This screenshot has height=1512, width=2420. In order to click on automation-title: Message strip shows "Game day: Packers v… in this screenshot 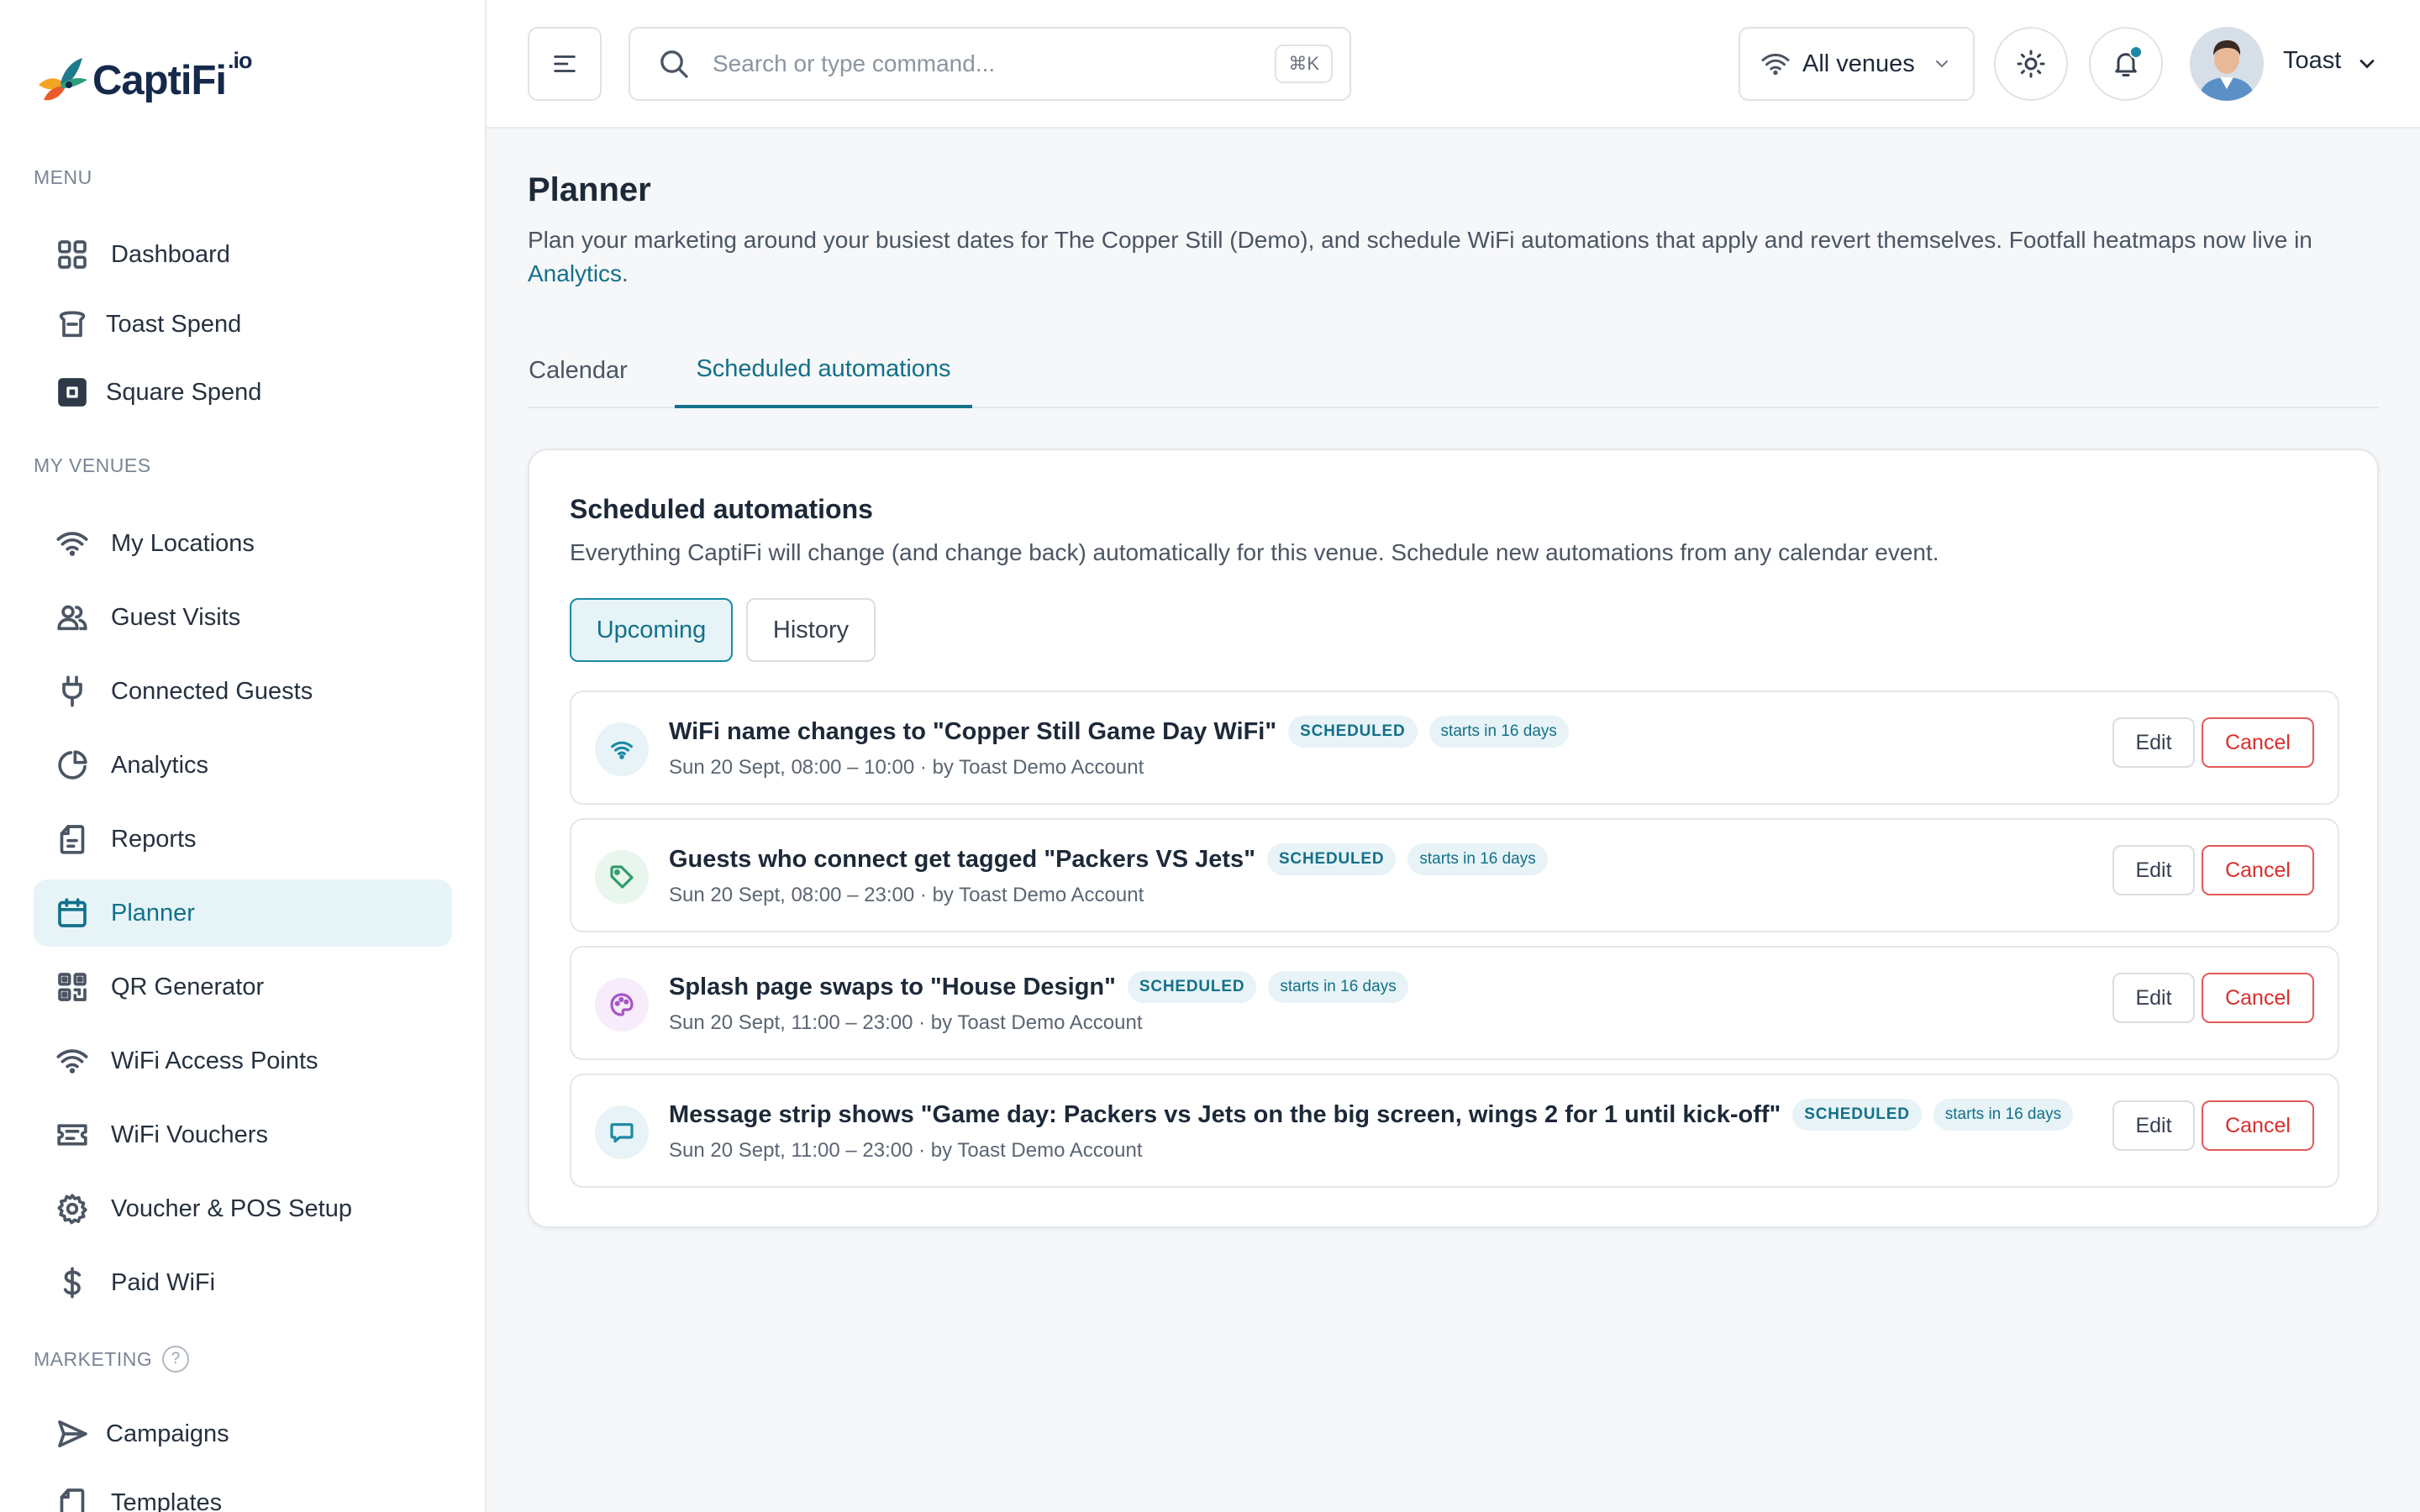, I will do `click(1225, 1114)`.